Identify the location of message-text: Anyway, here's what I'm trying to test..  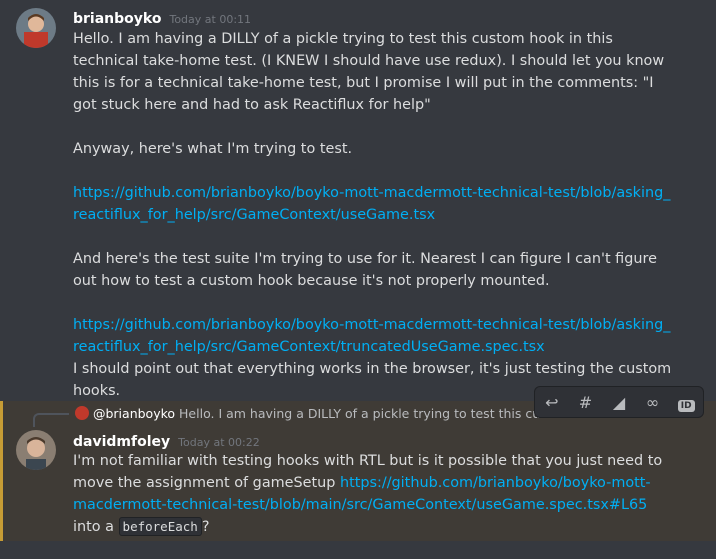
(213, 149).